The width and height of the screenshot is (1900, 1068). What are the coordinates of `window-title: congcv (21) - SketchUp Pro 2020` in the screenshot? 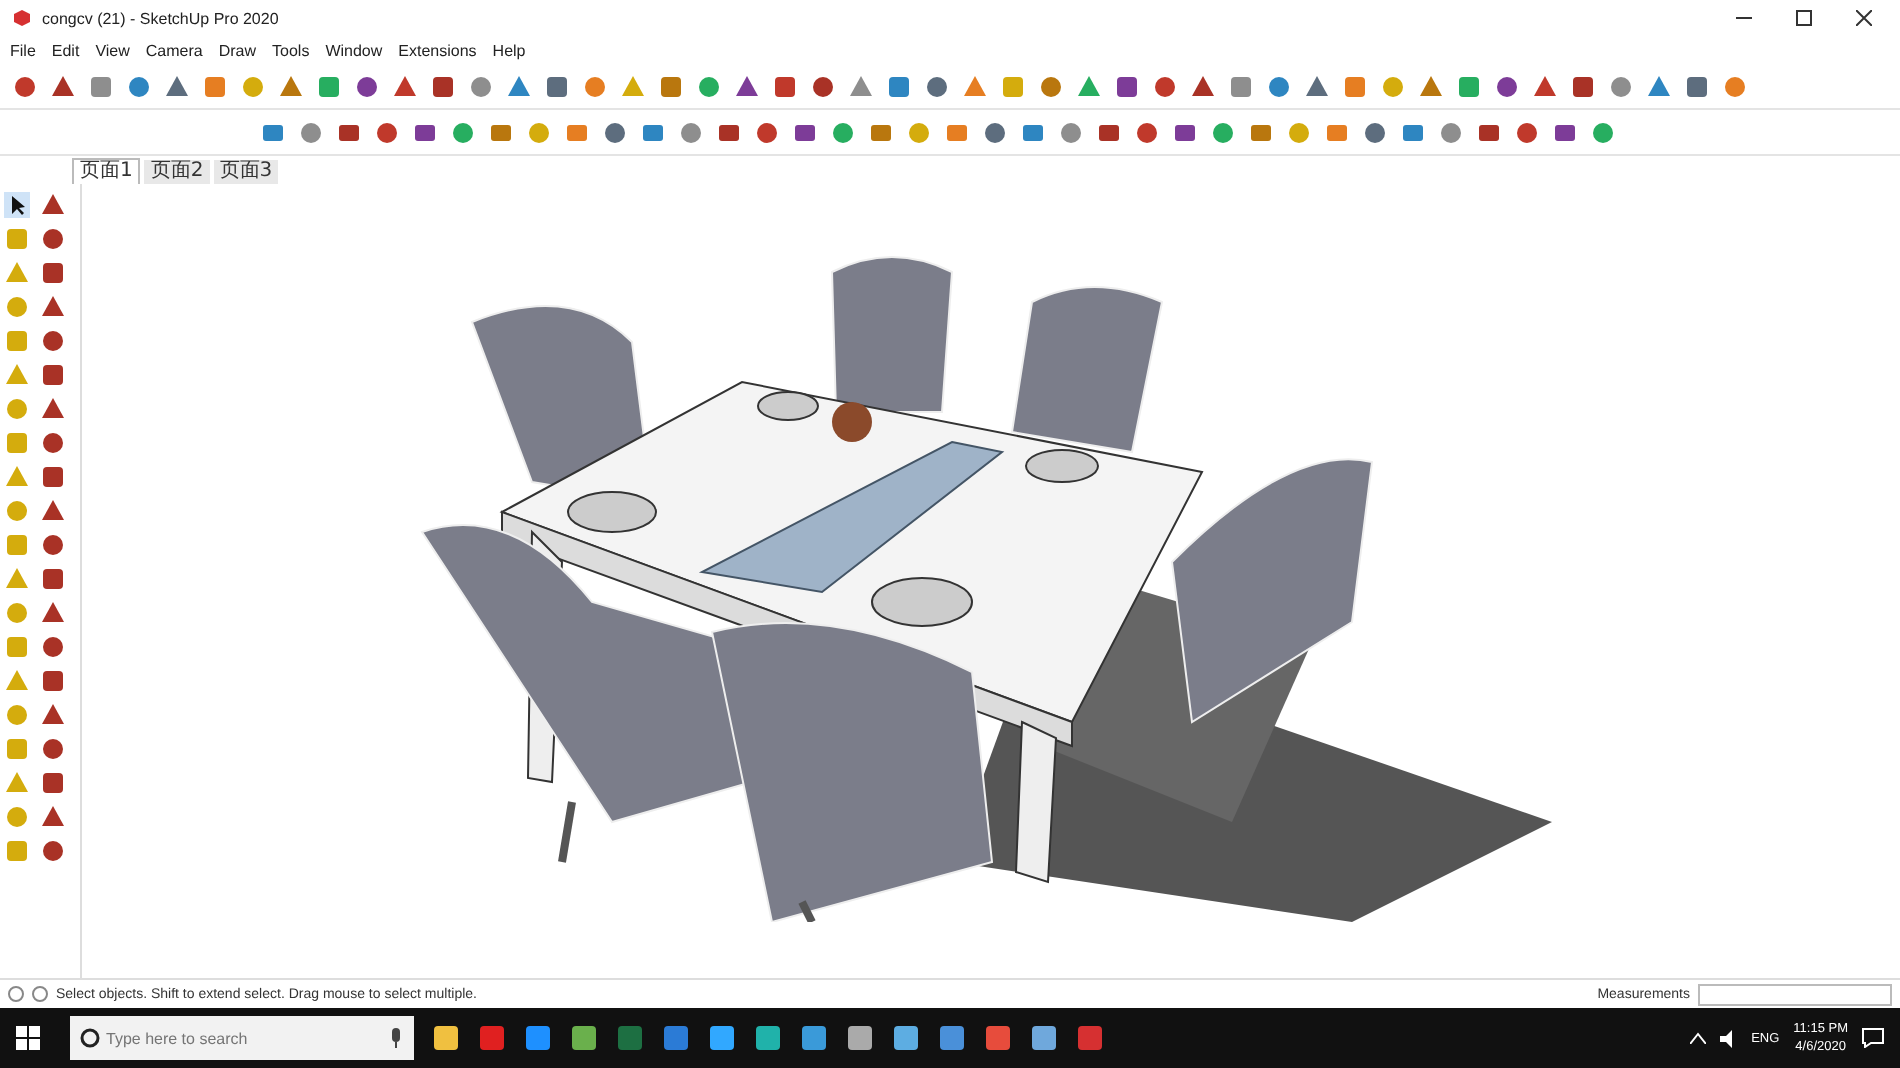 It's located at (160, 18).